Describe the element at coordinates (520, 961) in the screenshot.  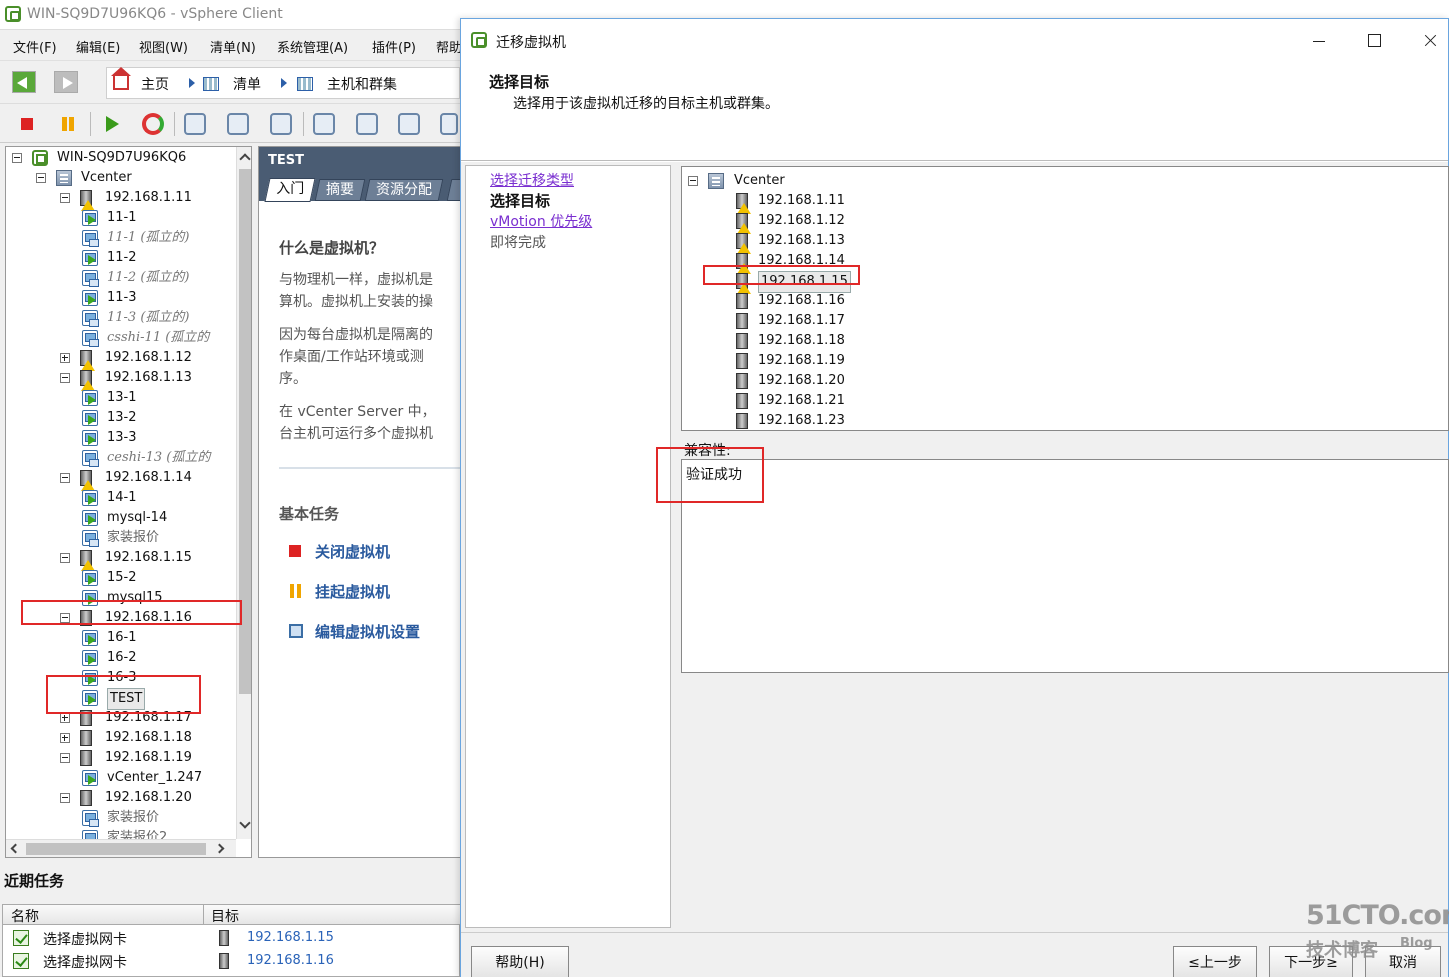
I see `help-button: 帮助(H)` at that location.